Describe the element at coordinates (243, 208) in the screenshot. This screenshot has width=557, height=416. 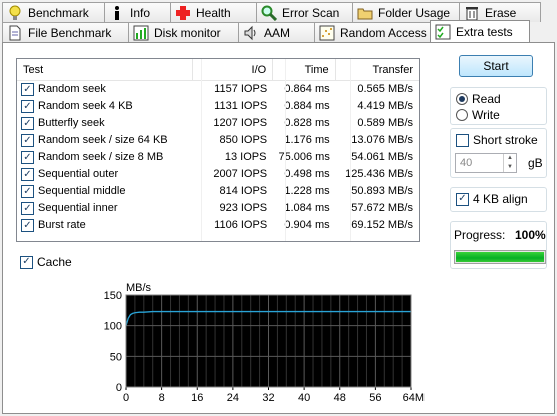
I see `io-cell: 923 IOPS` at that location.